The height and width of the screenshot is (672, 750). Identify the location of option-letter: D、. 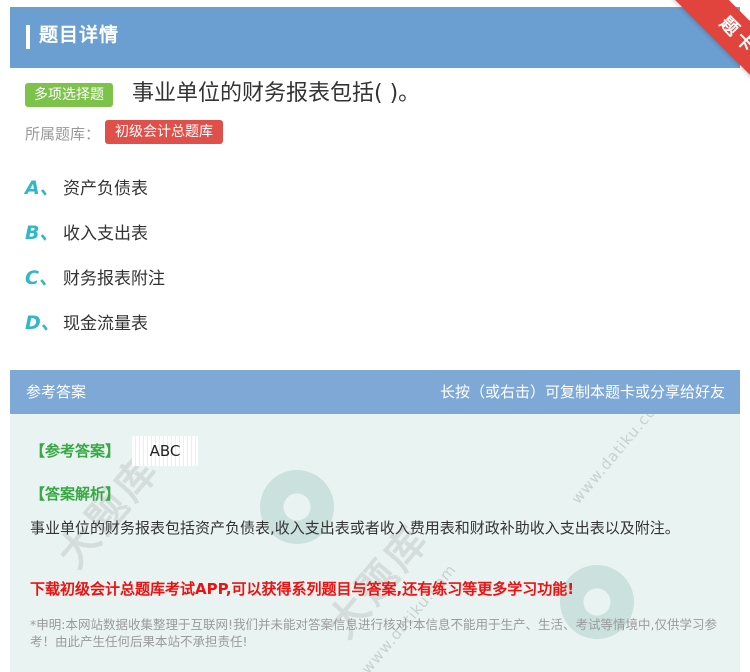
(42, 323).